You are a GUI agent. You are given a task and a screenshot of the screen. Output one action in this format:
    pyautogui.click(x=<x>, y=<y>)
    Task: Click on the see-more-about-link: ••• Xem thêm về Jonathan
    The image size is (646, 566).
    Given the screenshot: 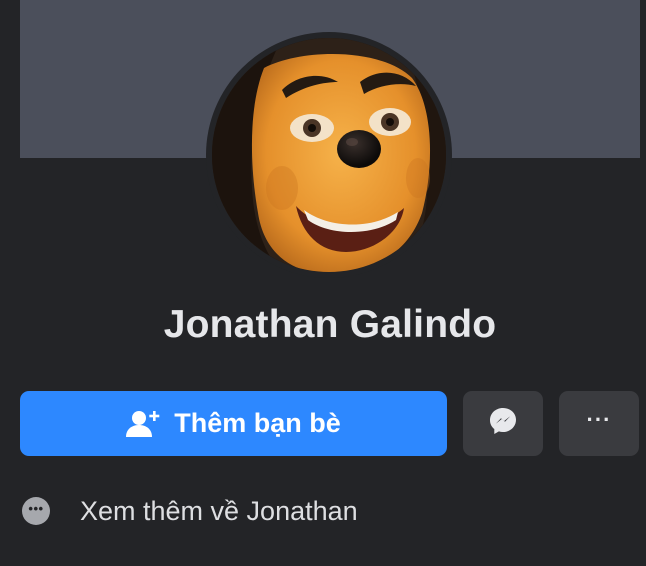 What is the action you would take?
    pyautogui.click(x=190, y=511)
    